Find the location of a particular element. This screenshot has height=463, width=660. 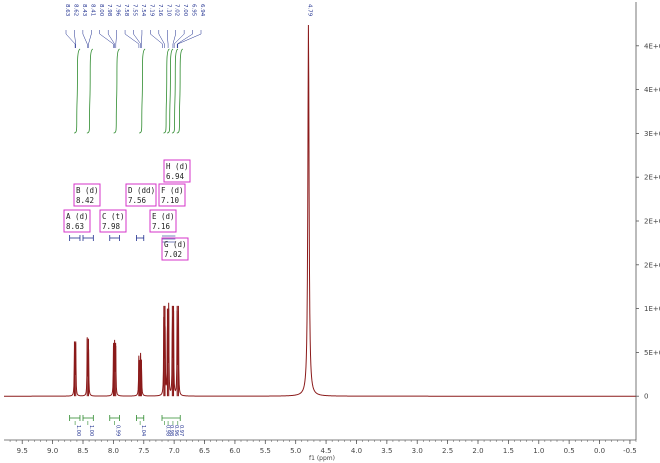

x-tick-label: 7.5 is located at coordinates (143, 451).